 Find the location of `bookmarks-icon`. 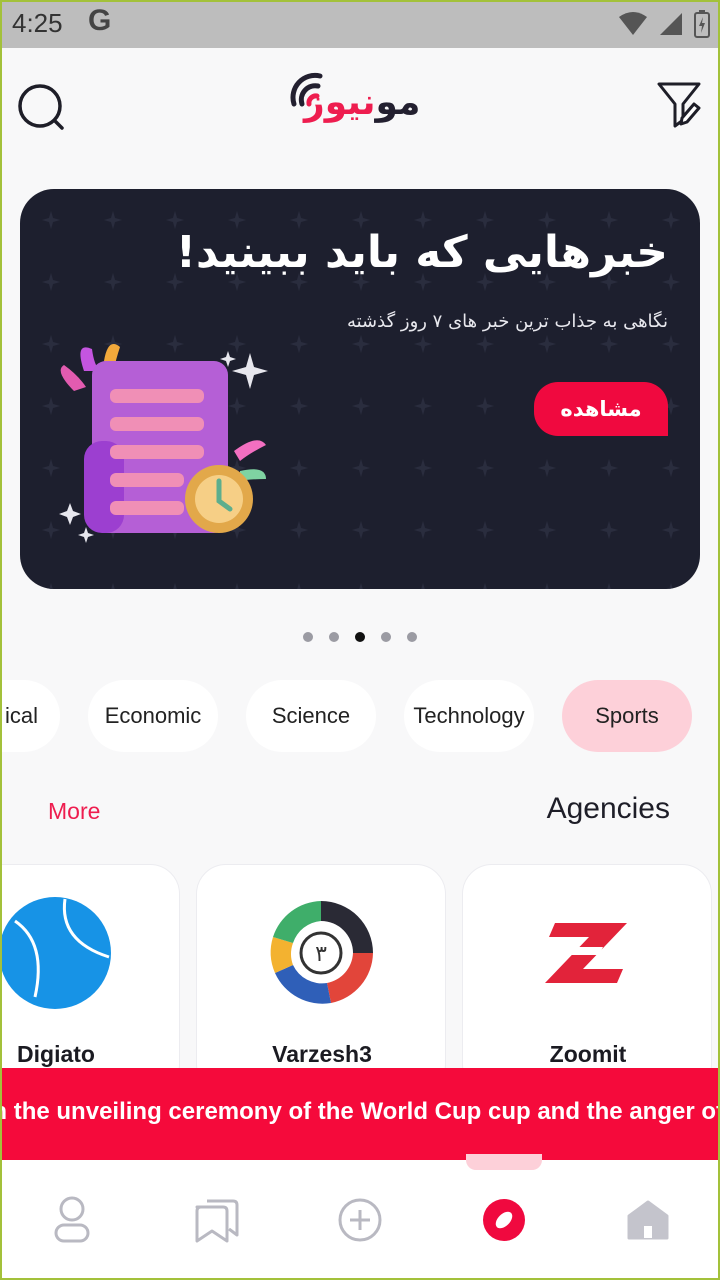

bookmarks-icon is located at coordinates (217, 1221).